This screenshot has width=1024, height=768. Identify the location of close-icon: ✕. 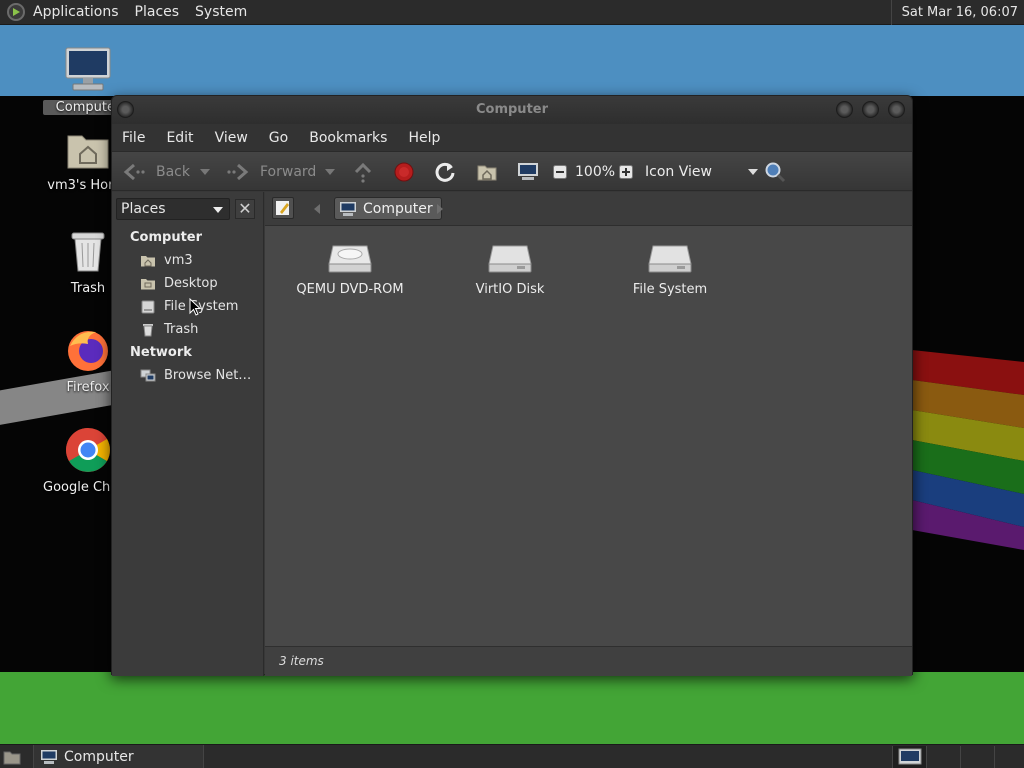
(245, 208).